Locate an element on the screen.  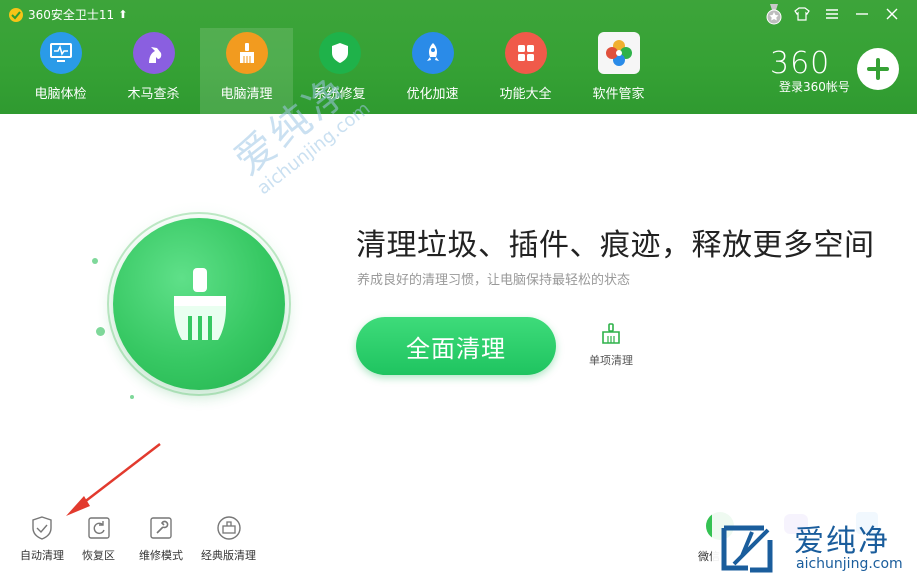
upgrade-arrow-icon: ⬆ is located at coordinates (122, 14).